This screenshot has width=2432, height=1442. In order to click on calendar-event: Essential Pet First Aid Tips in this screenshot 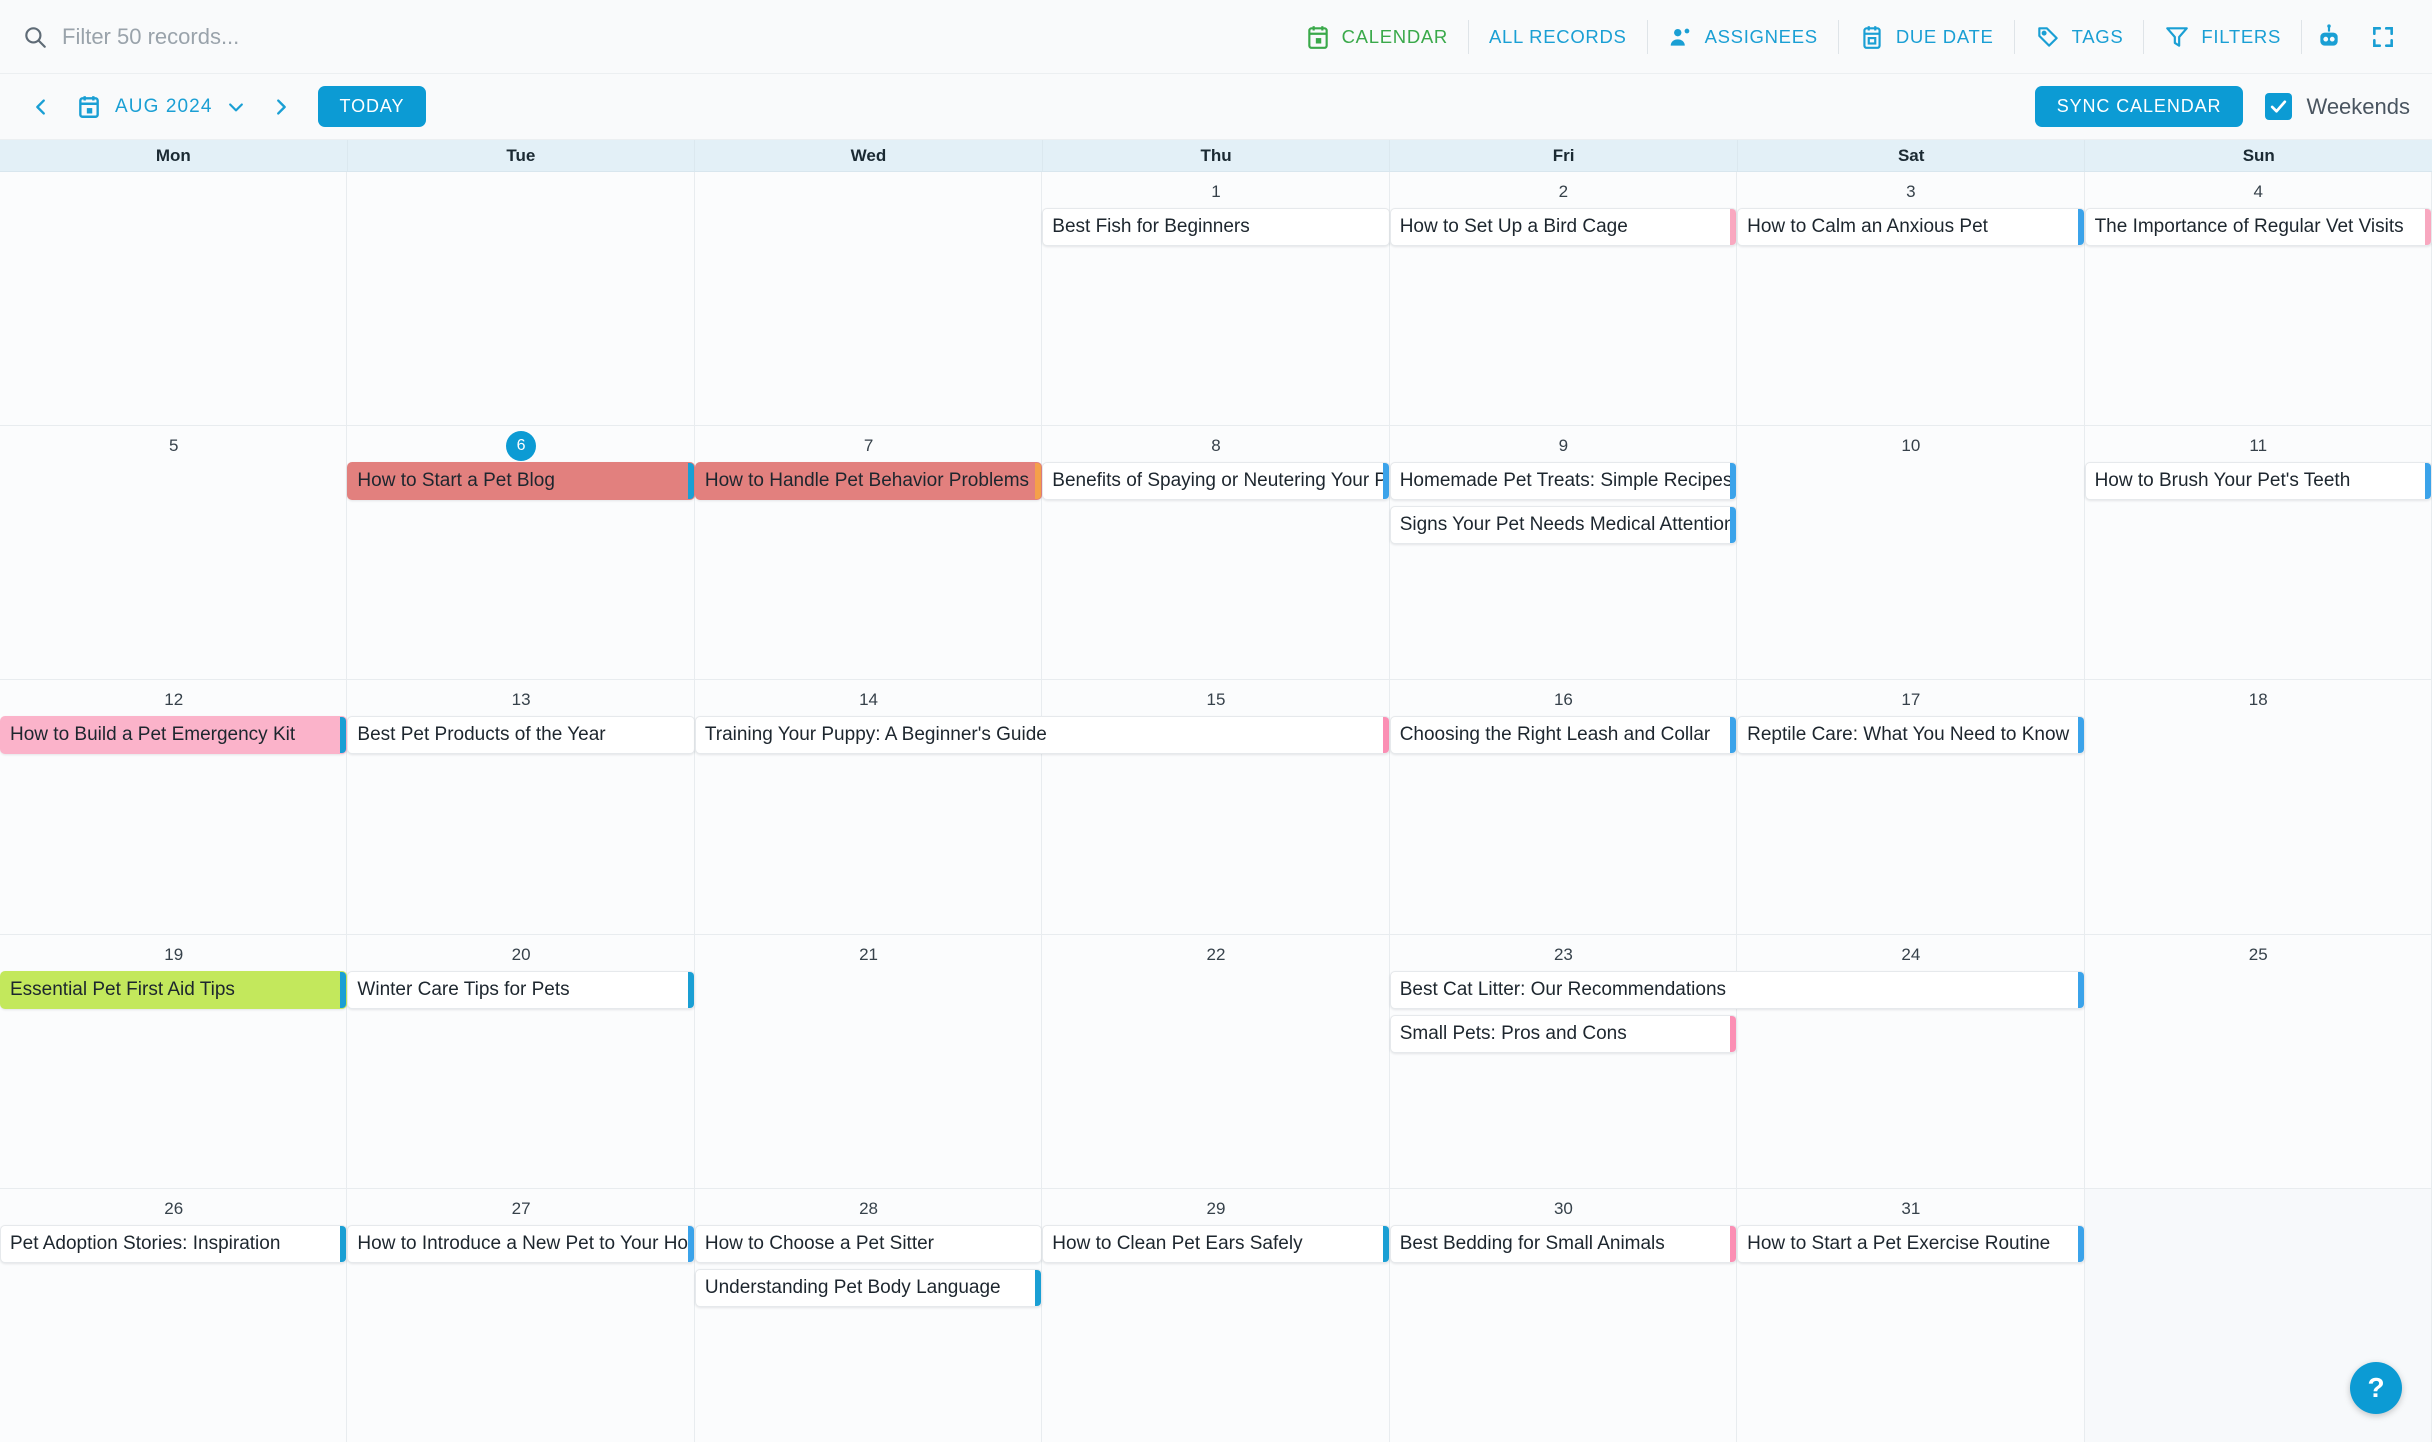, I will do `click(174, 989)`.